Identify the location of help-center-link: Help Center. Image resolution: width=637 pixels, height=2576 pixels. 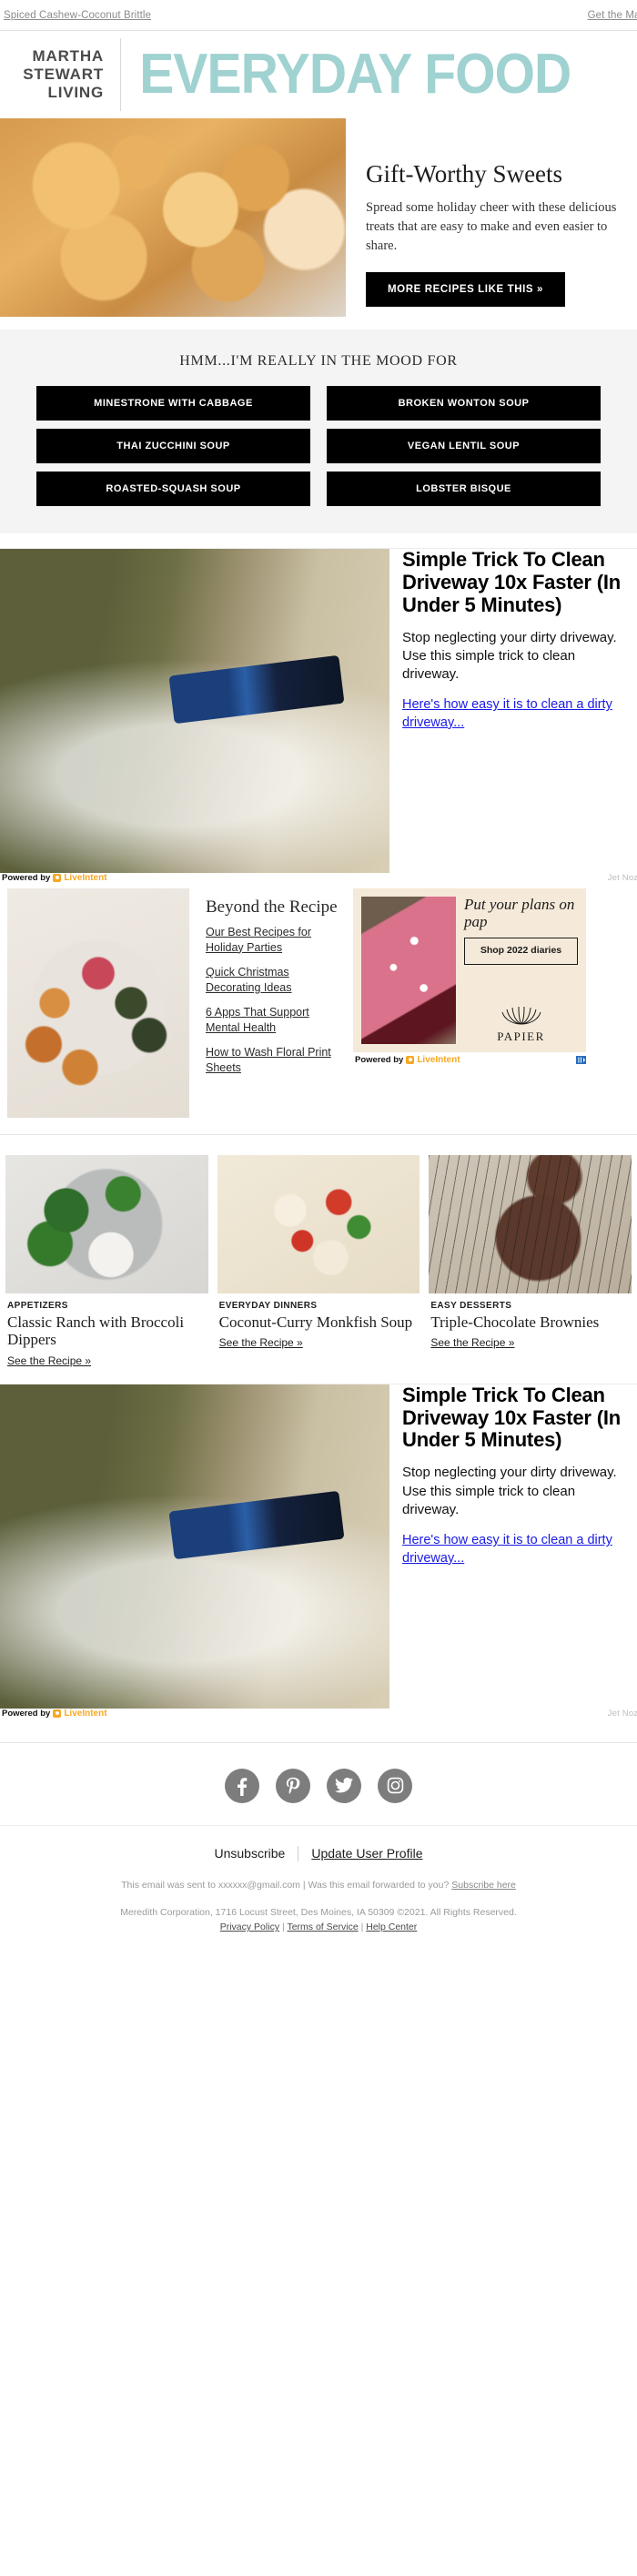
(392, 1927).